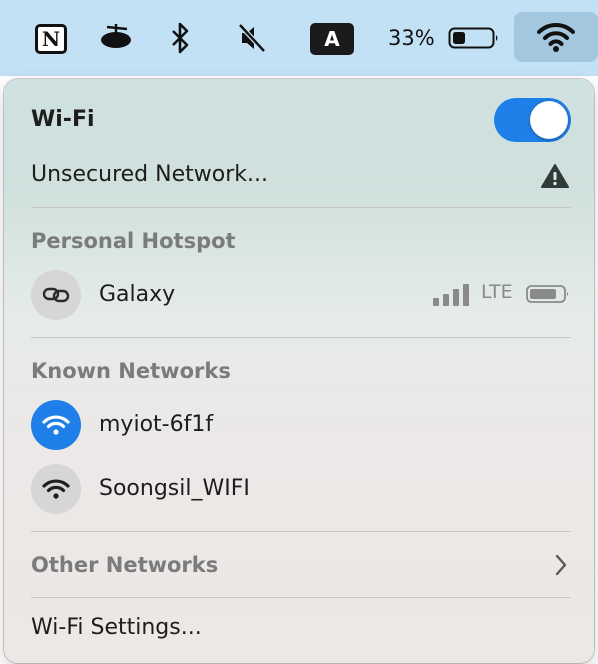  Describe the element at coordinates (117, 38) in the screenshot. I see `bowl-icon` at that location.